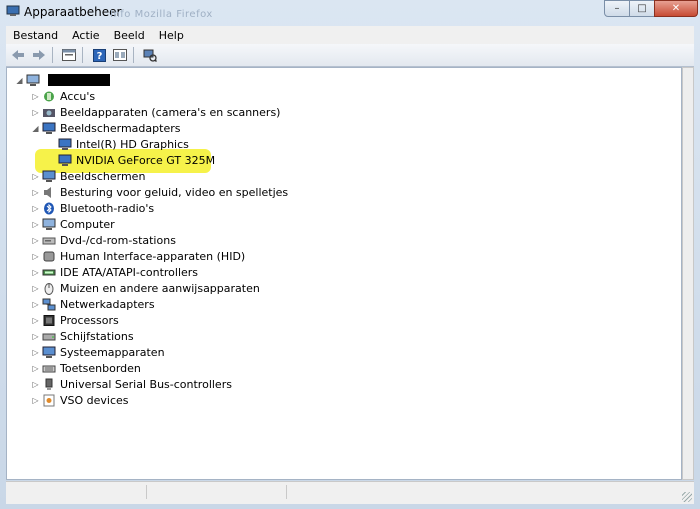  What do you see at coordinates (155, 112) in the screenshot?
I see `tree-item: ▷ Beeldapparaten (camera's en scanners)` at bounding box center [155, 112].